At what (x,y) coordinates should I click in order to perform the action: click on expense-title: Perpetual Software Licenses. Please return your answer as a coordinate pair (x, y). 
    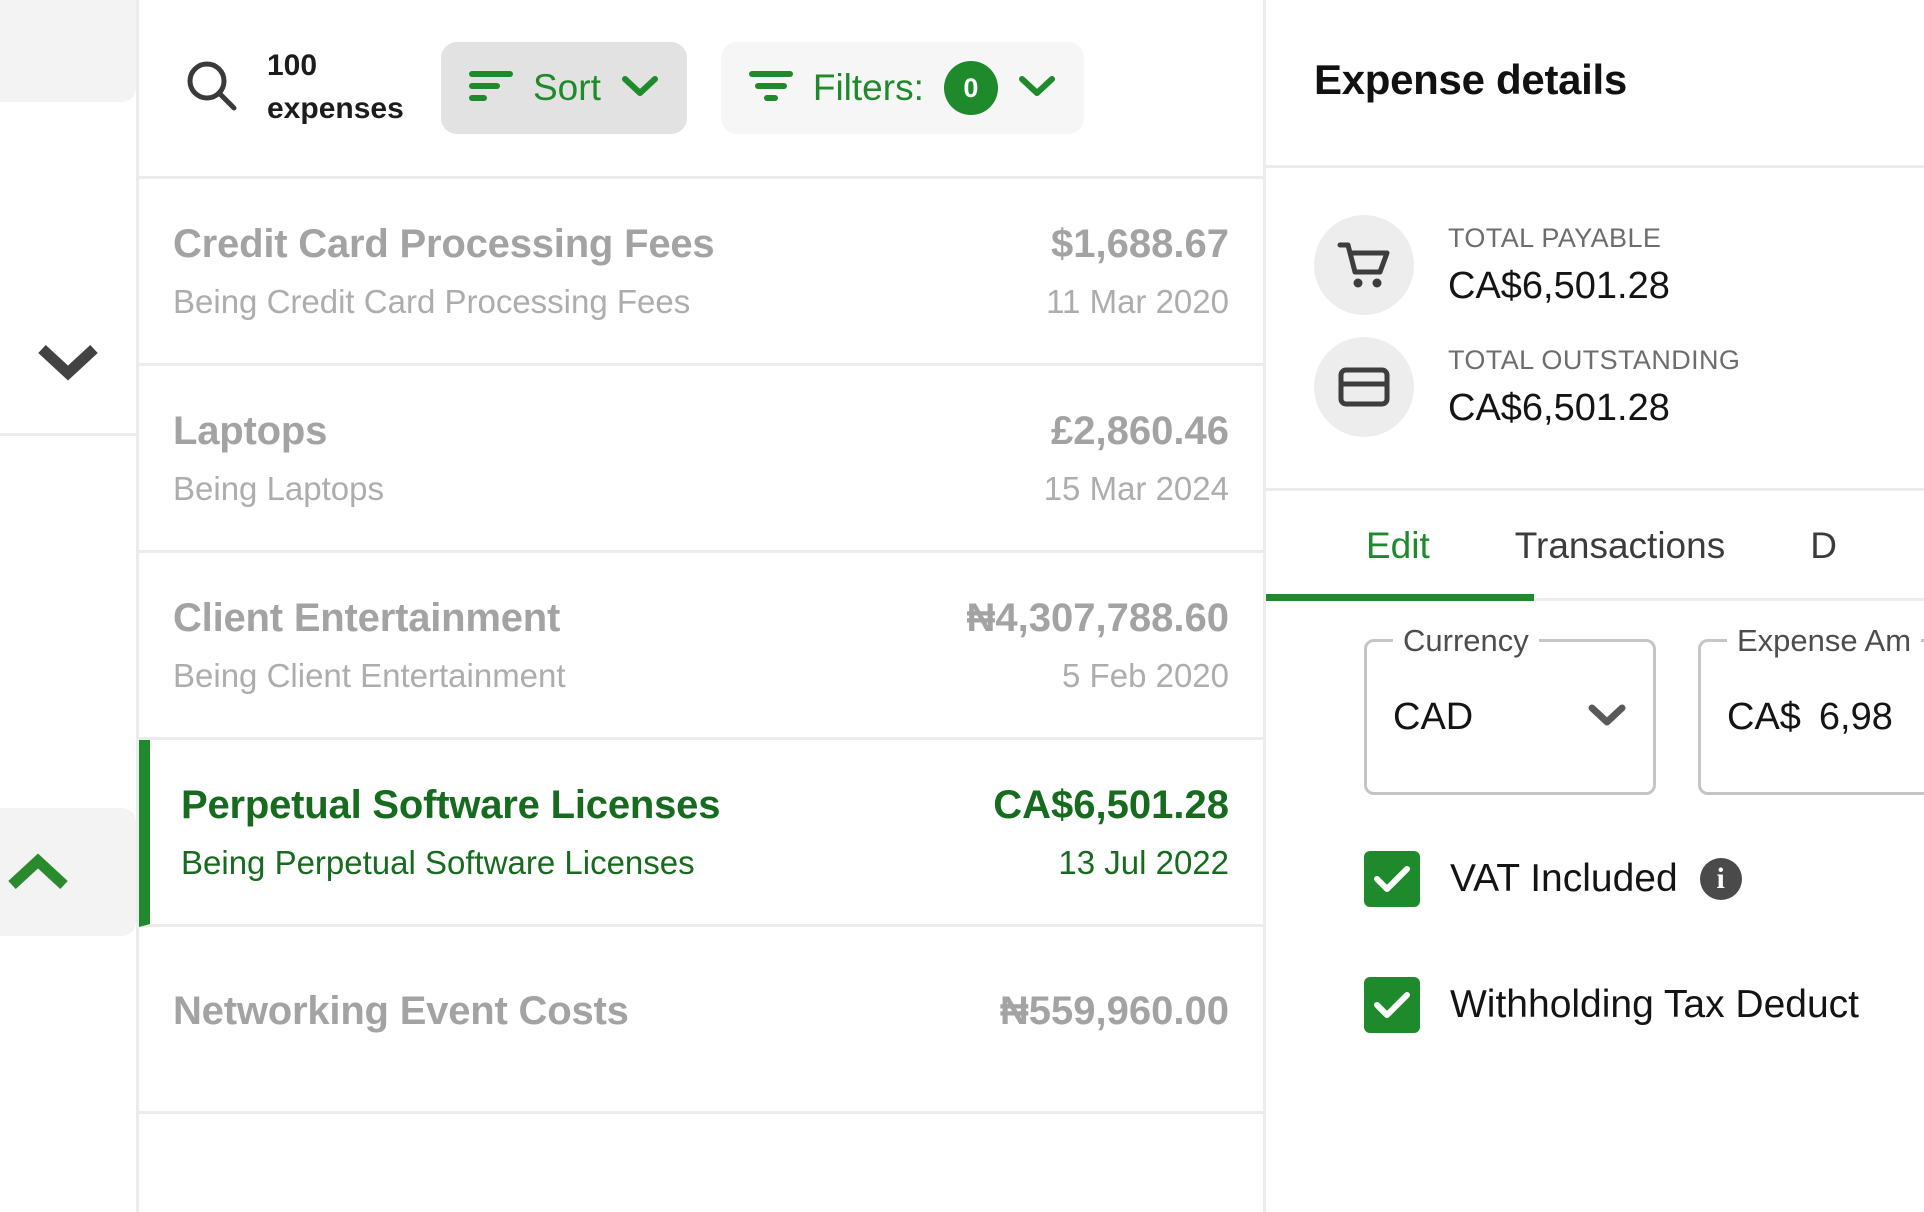
    Looking at the image, I should click on (451, 804).